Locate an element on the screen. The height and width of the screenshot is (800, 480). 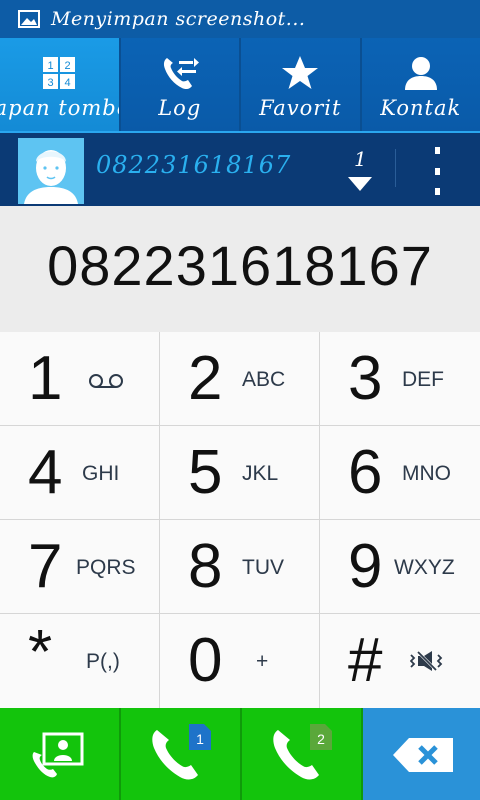
key-7: 7 PQRS is located at coordinates (80, 567).